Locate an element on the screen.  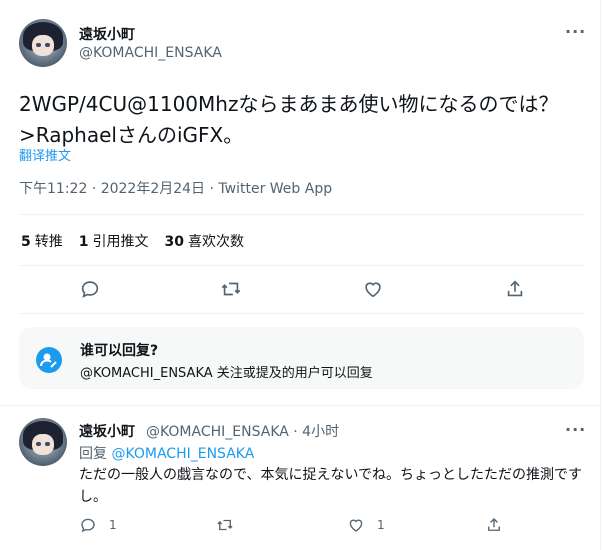
reply-like-count: 1 is located at coordinates (381, 525).